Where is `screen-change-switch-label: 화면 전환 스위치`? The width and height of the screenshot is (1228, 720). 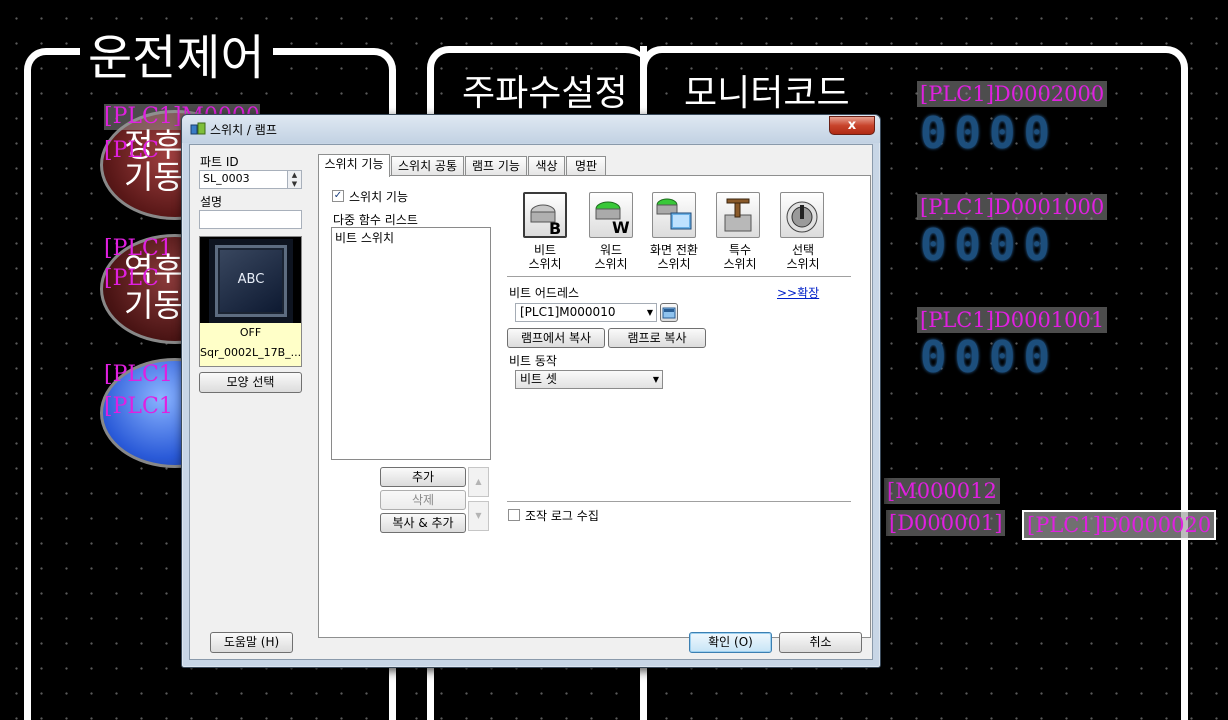 screen-change-switch-label: 화면 전환 스위치 is located at coordinates (674, 257).